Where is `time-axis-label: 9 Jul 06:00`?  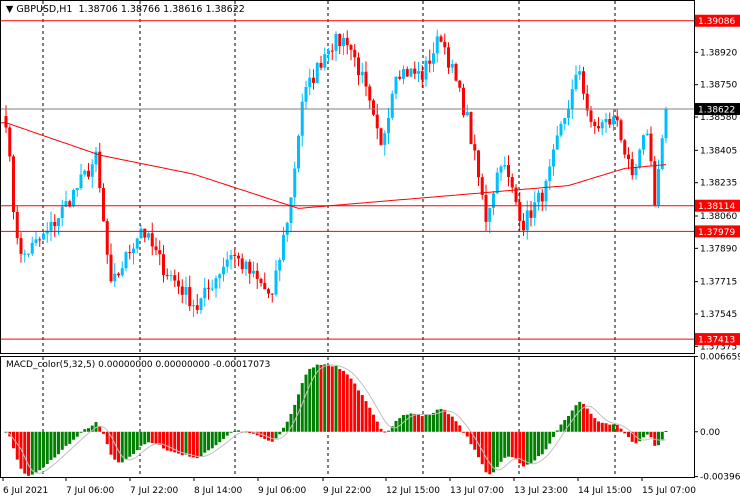 time-axis-label: 9 Jul 06:00 is located at coordinates (282, 491).